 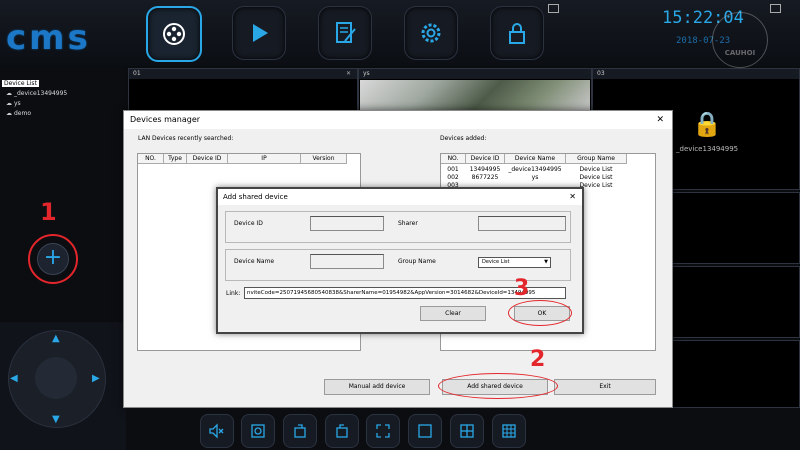 I want to click on plus-icon: +, so click(x=53, y=257).